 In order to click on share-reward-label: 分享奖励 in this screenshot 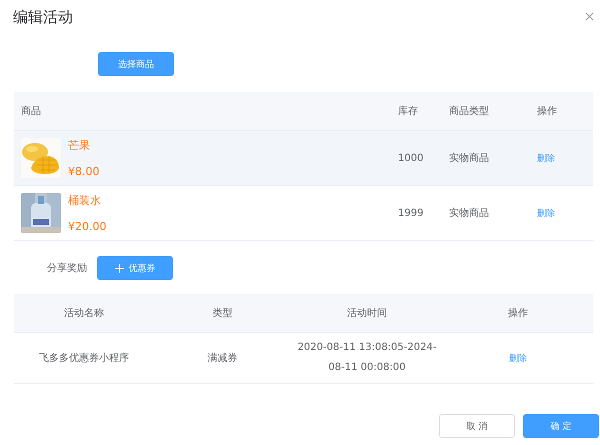, I will do `click(67, 268)`.